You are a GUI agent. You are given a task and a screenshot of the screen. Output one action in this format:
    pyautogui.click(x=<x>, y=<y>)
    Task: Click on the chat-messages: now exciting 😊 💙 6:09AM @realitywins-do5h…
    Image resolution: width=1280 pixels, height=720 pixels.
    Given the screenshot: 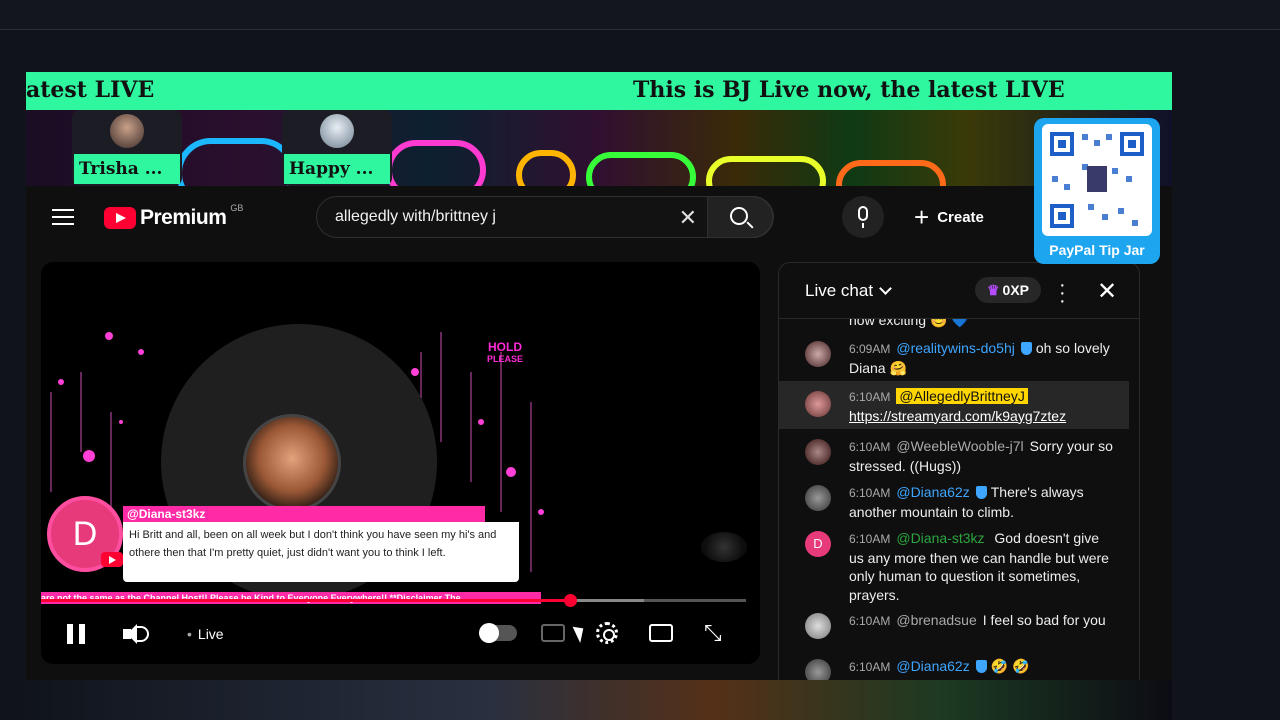 What is the action you would take?
    pyautogui.click(x=954, y=505)
    